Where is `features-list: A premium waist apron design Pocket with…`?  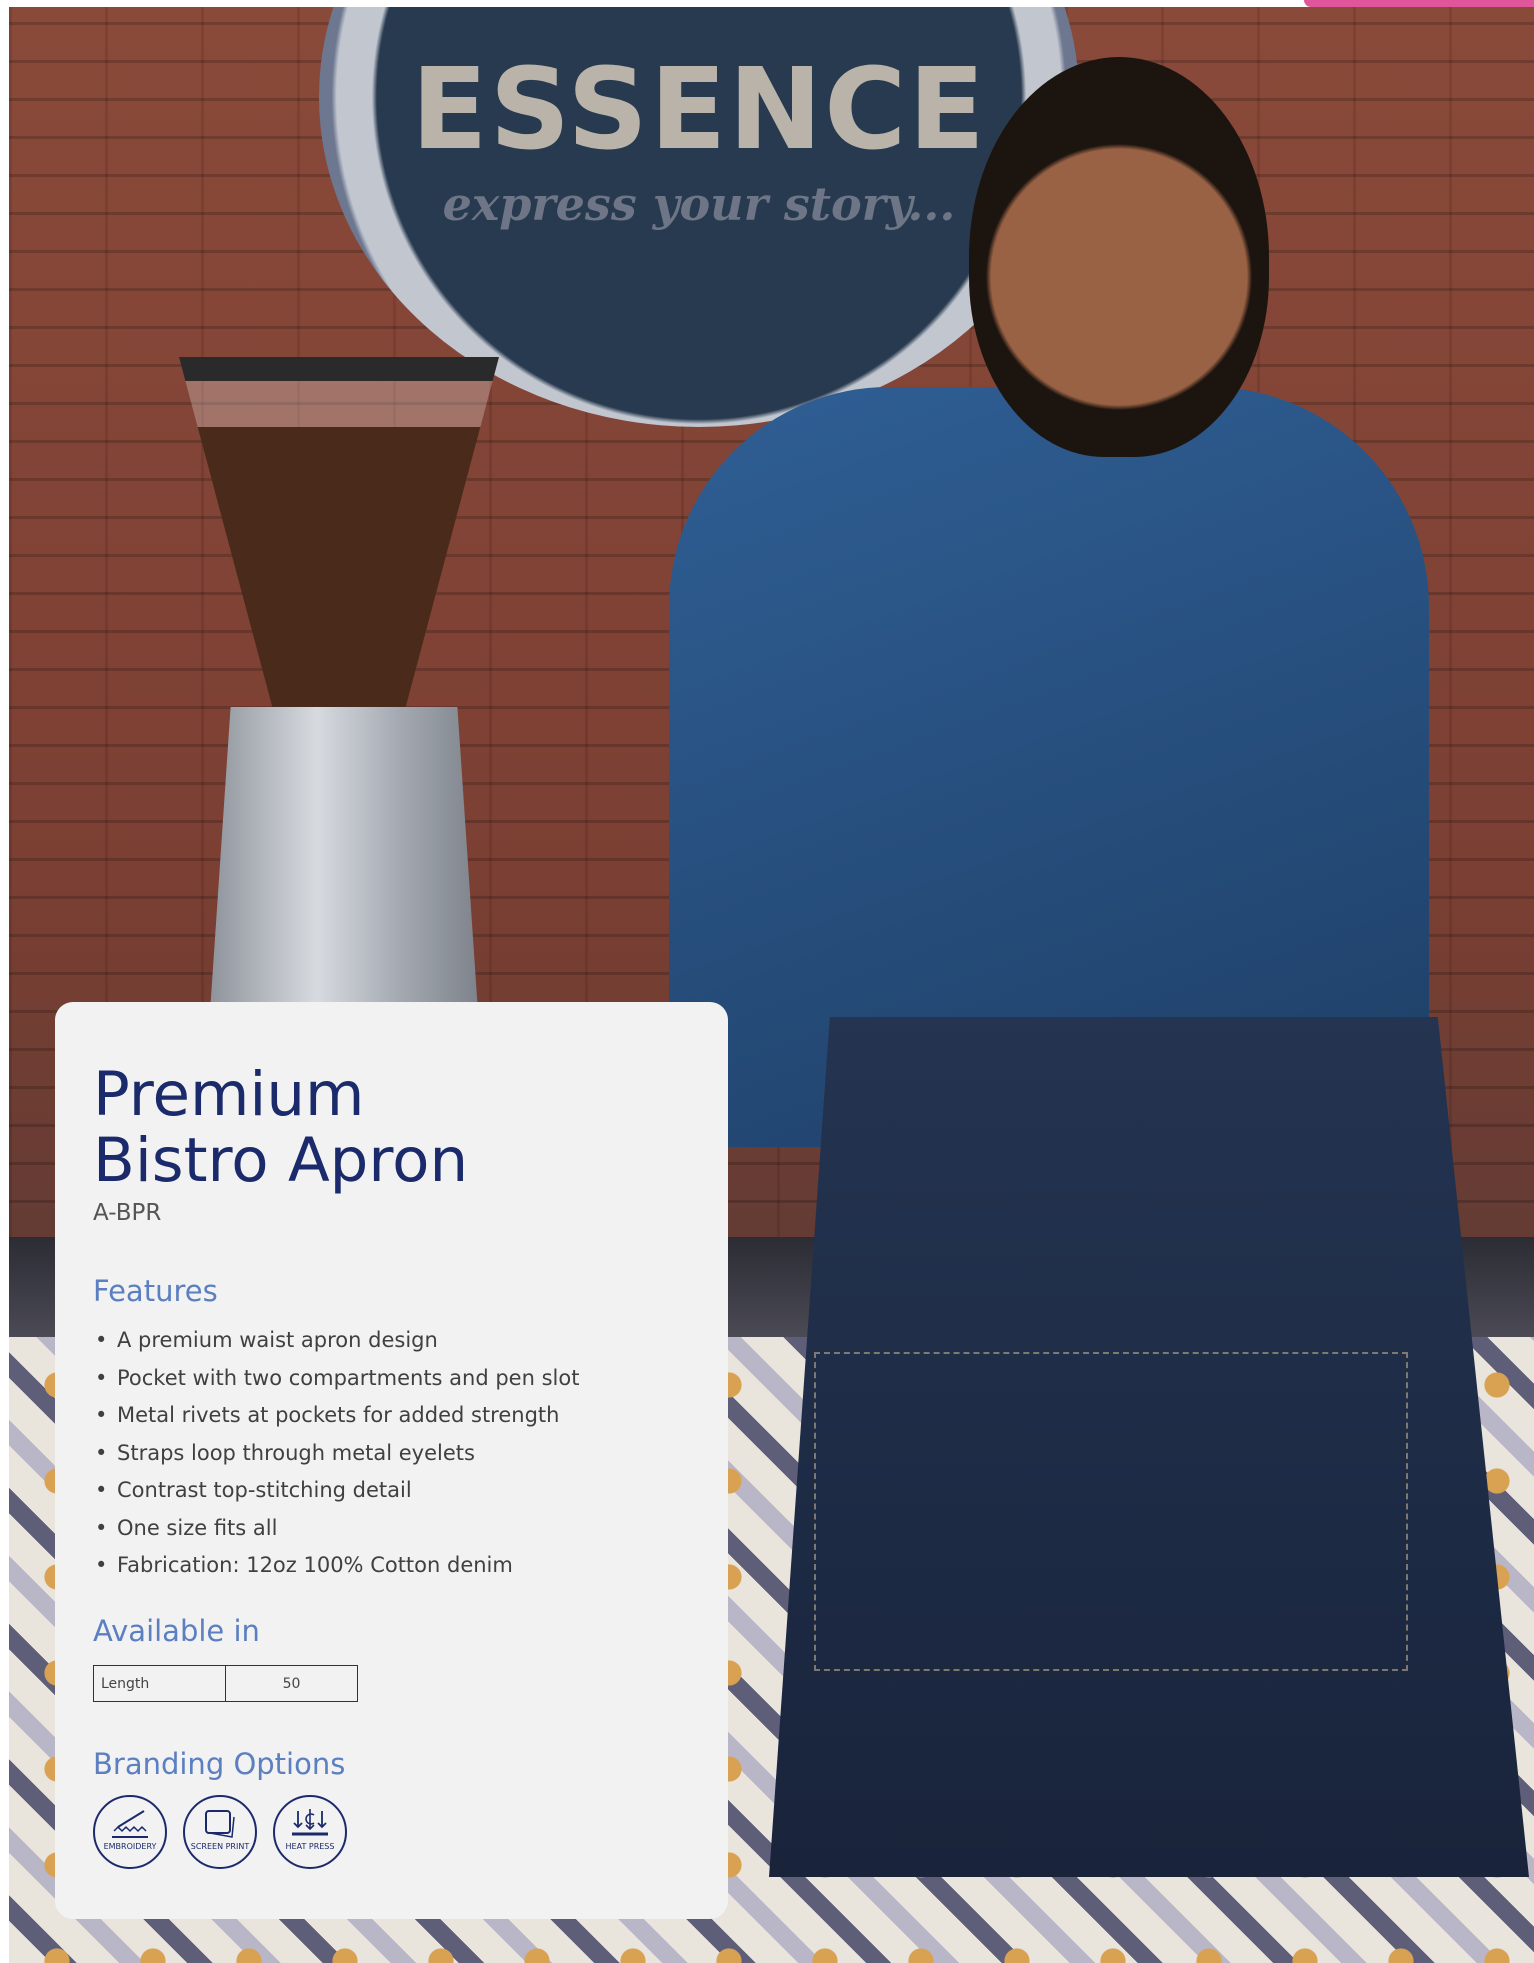 features-list: A premium waist apron design Pocket with… is located at coordinates (336, 1453).